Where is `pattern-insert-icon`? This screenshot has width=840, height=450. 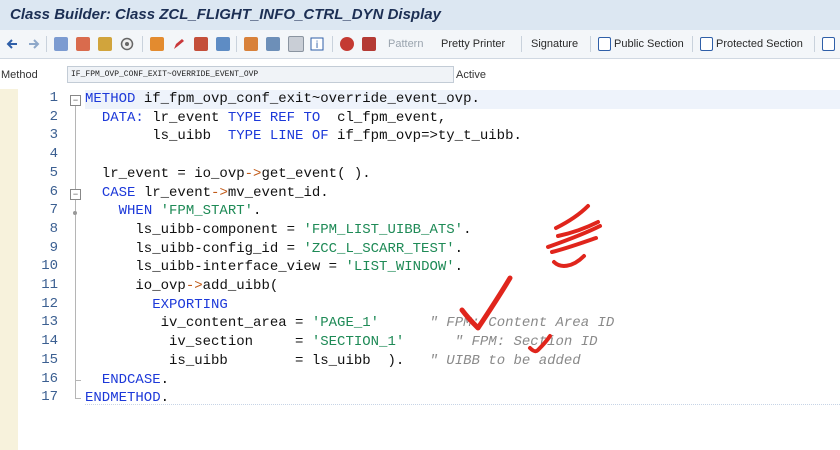 pattern-insert-icon is located at coordinates (273, 44).